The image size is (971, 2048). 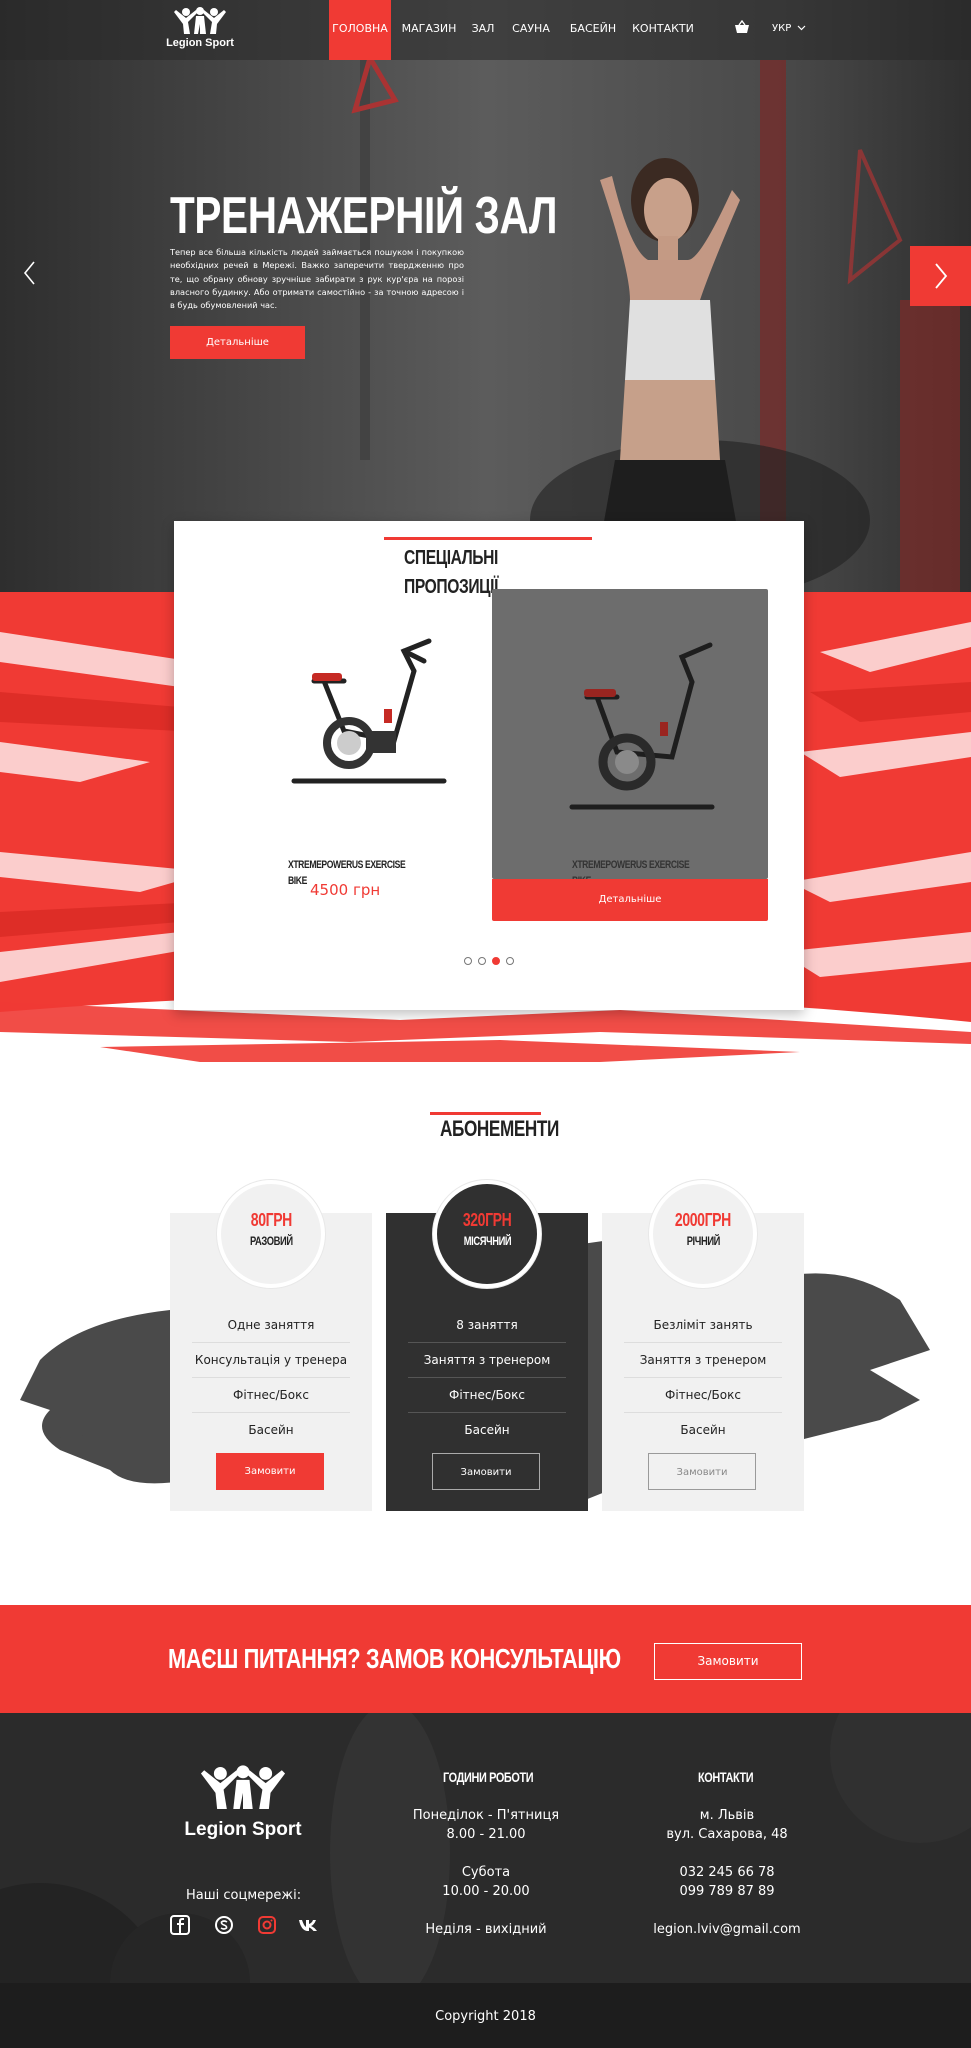 I want to click on plan-price-circle: 320ГРН МІСЯЧНИЙ, so click(x=487, y=1234).